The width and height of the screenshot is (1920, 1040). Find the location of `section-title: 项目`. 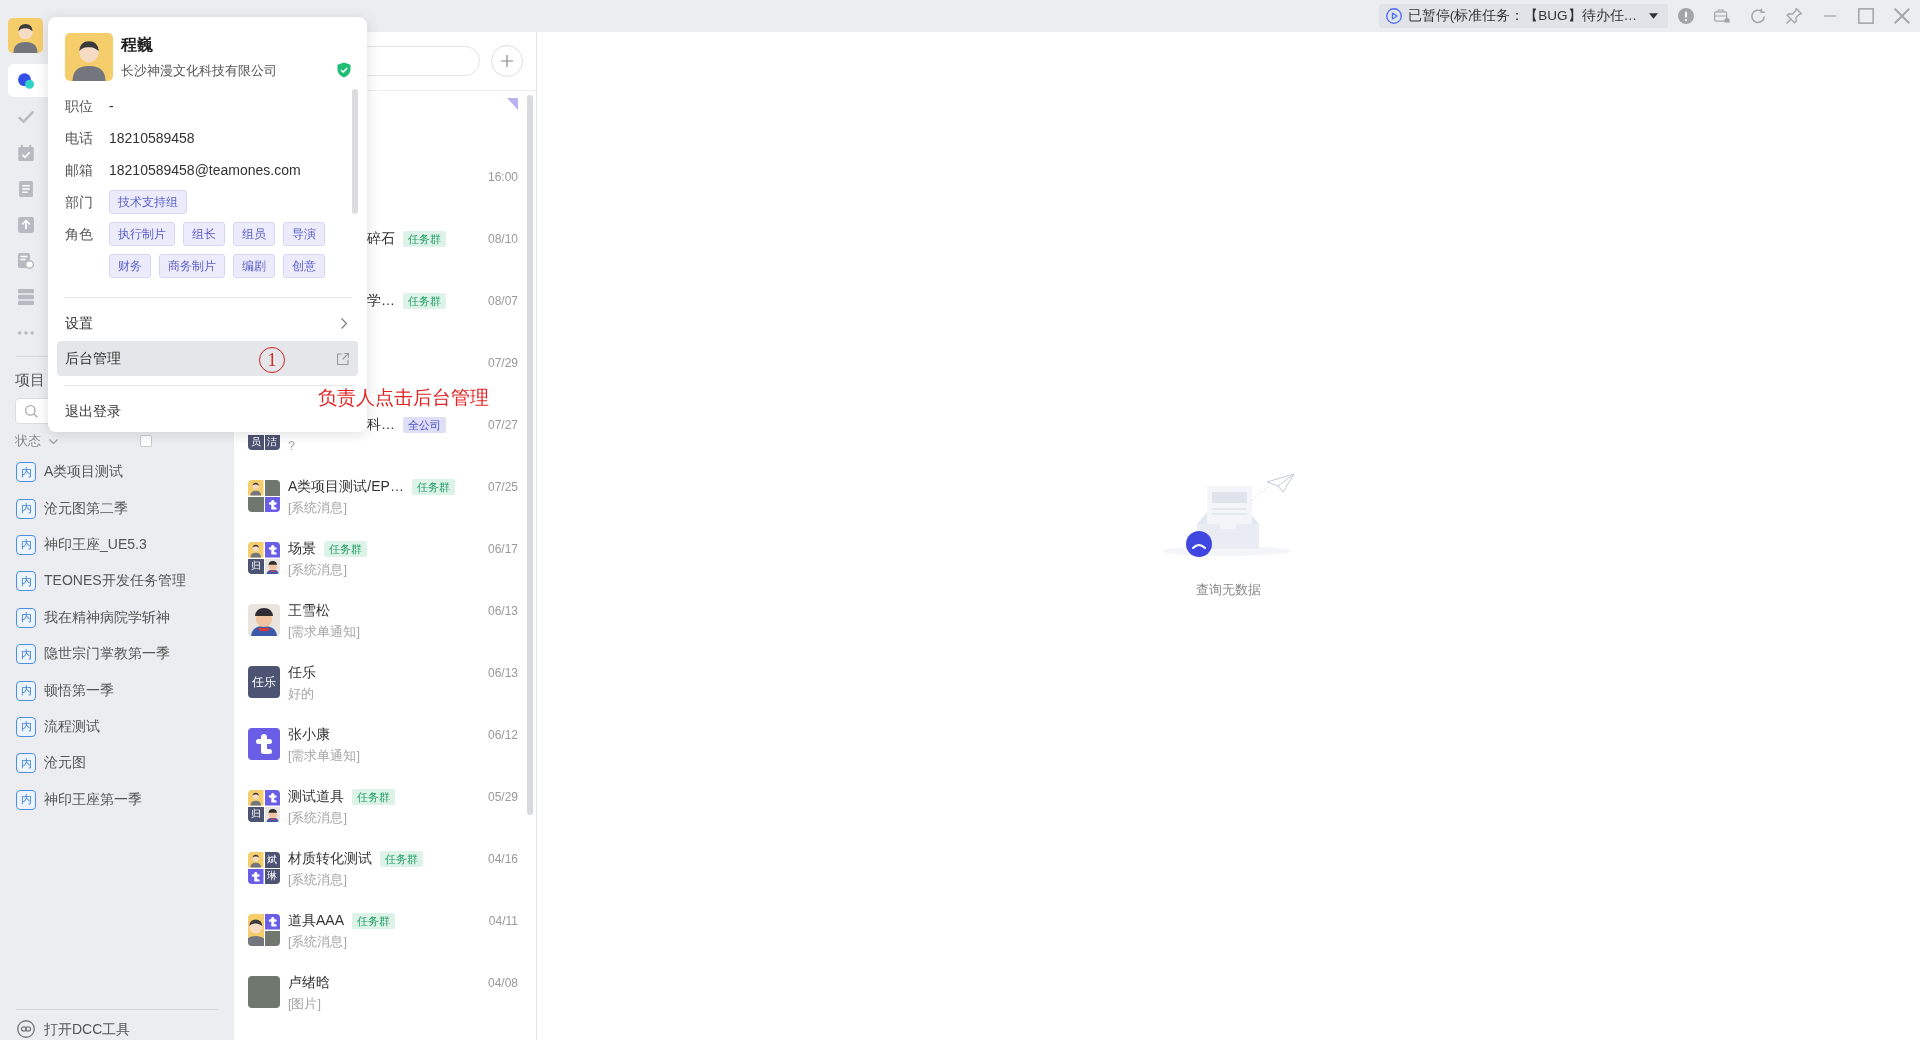

section-title: 项目 is located at coordinates (30, 380).